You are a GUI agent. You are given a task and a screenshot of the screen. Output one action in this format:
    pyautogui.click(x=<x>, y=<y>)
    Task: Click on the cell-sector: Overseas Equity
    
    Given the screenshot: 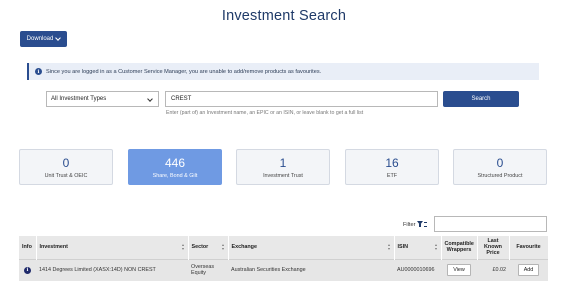 What is the action you would take?
    pyautogui.click(x=208, y=269)
    